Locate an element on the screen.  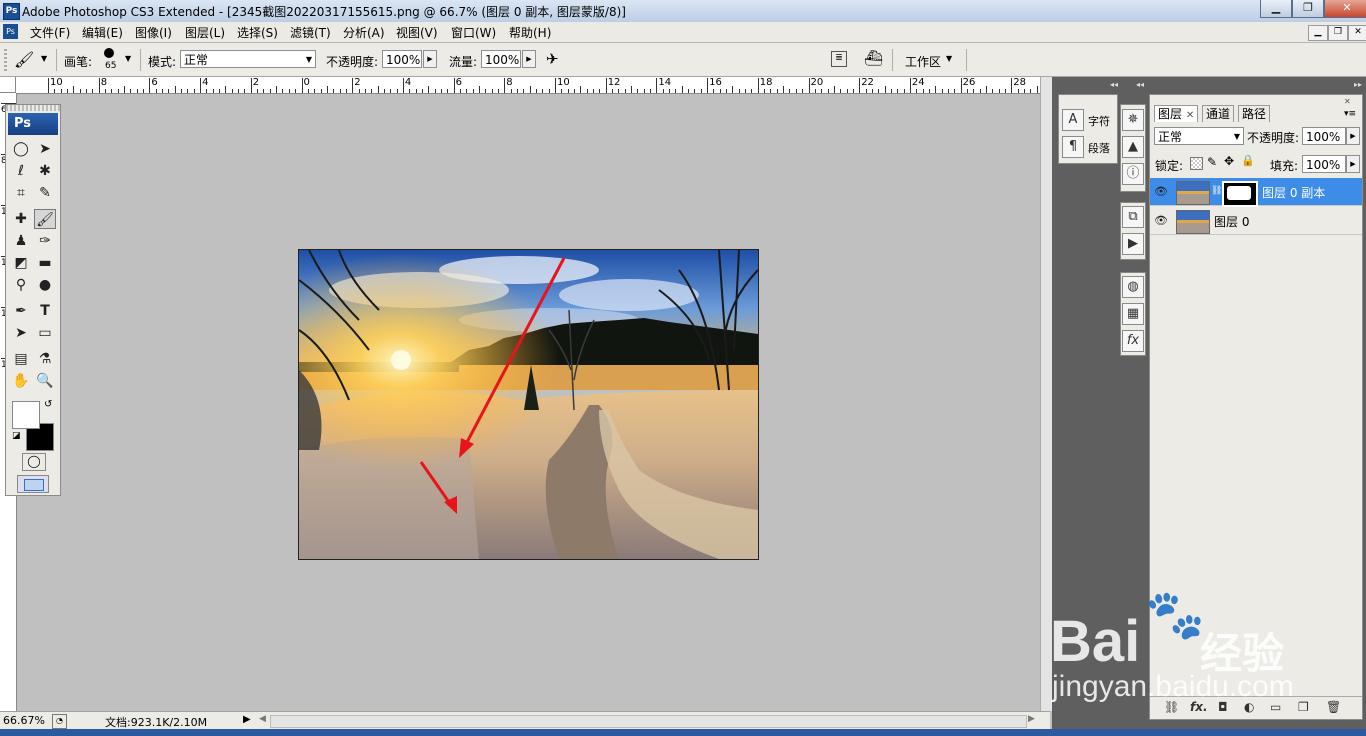
lock-pixels-icon: ✎ is located at coordinates (1212, 162).